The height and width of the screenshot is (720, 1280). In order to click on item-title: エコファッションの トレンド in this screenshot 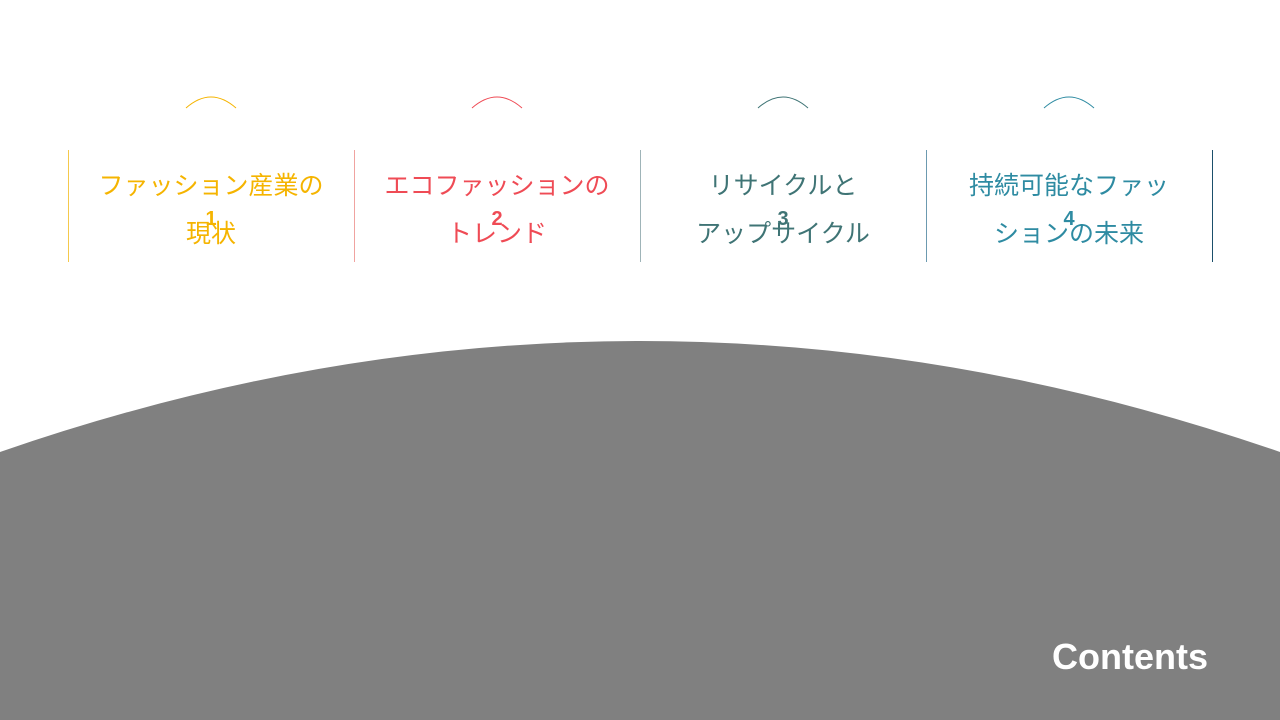, I will do `click(497, 210)`.